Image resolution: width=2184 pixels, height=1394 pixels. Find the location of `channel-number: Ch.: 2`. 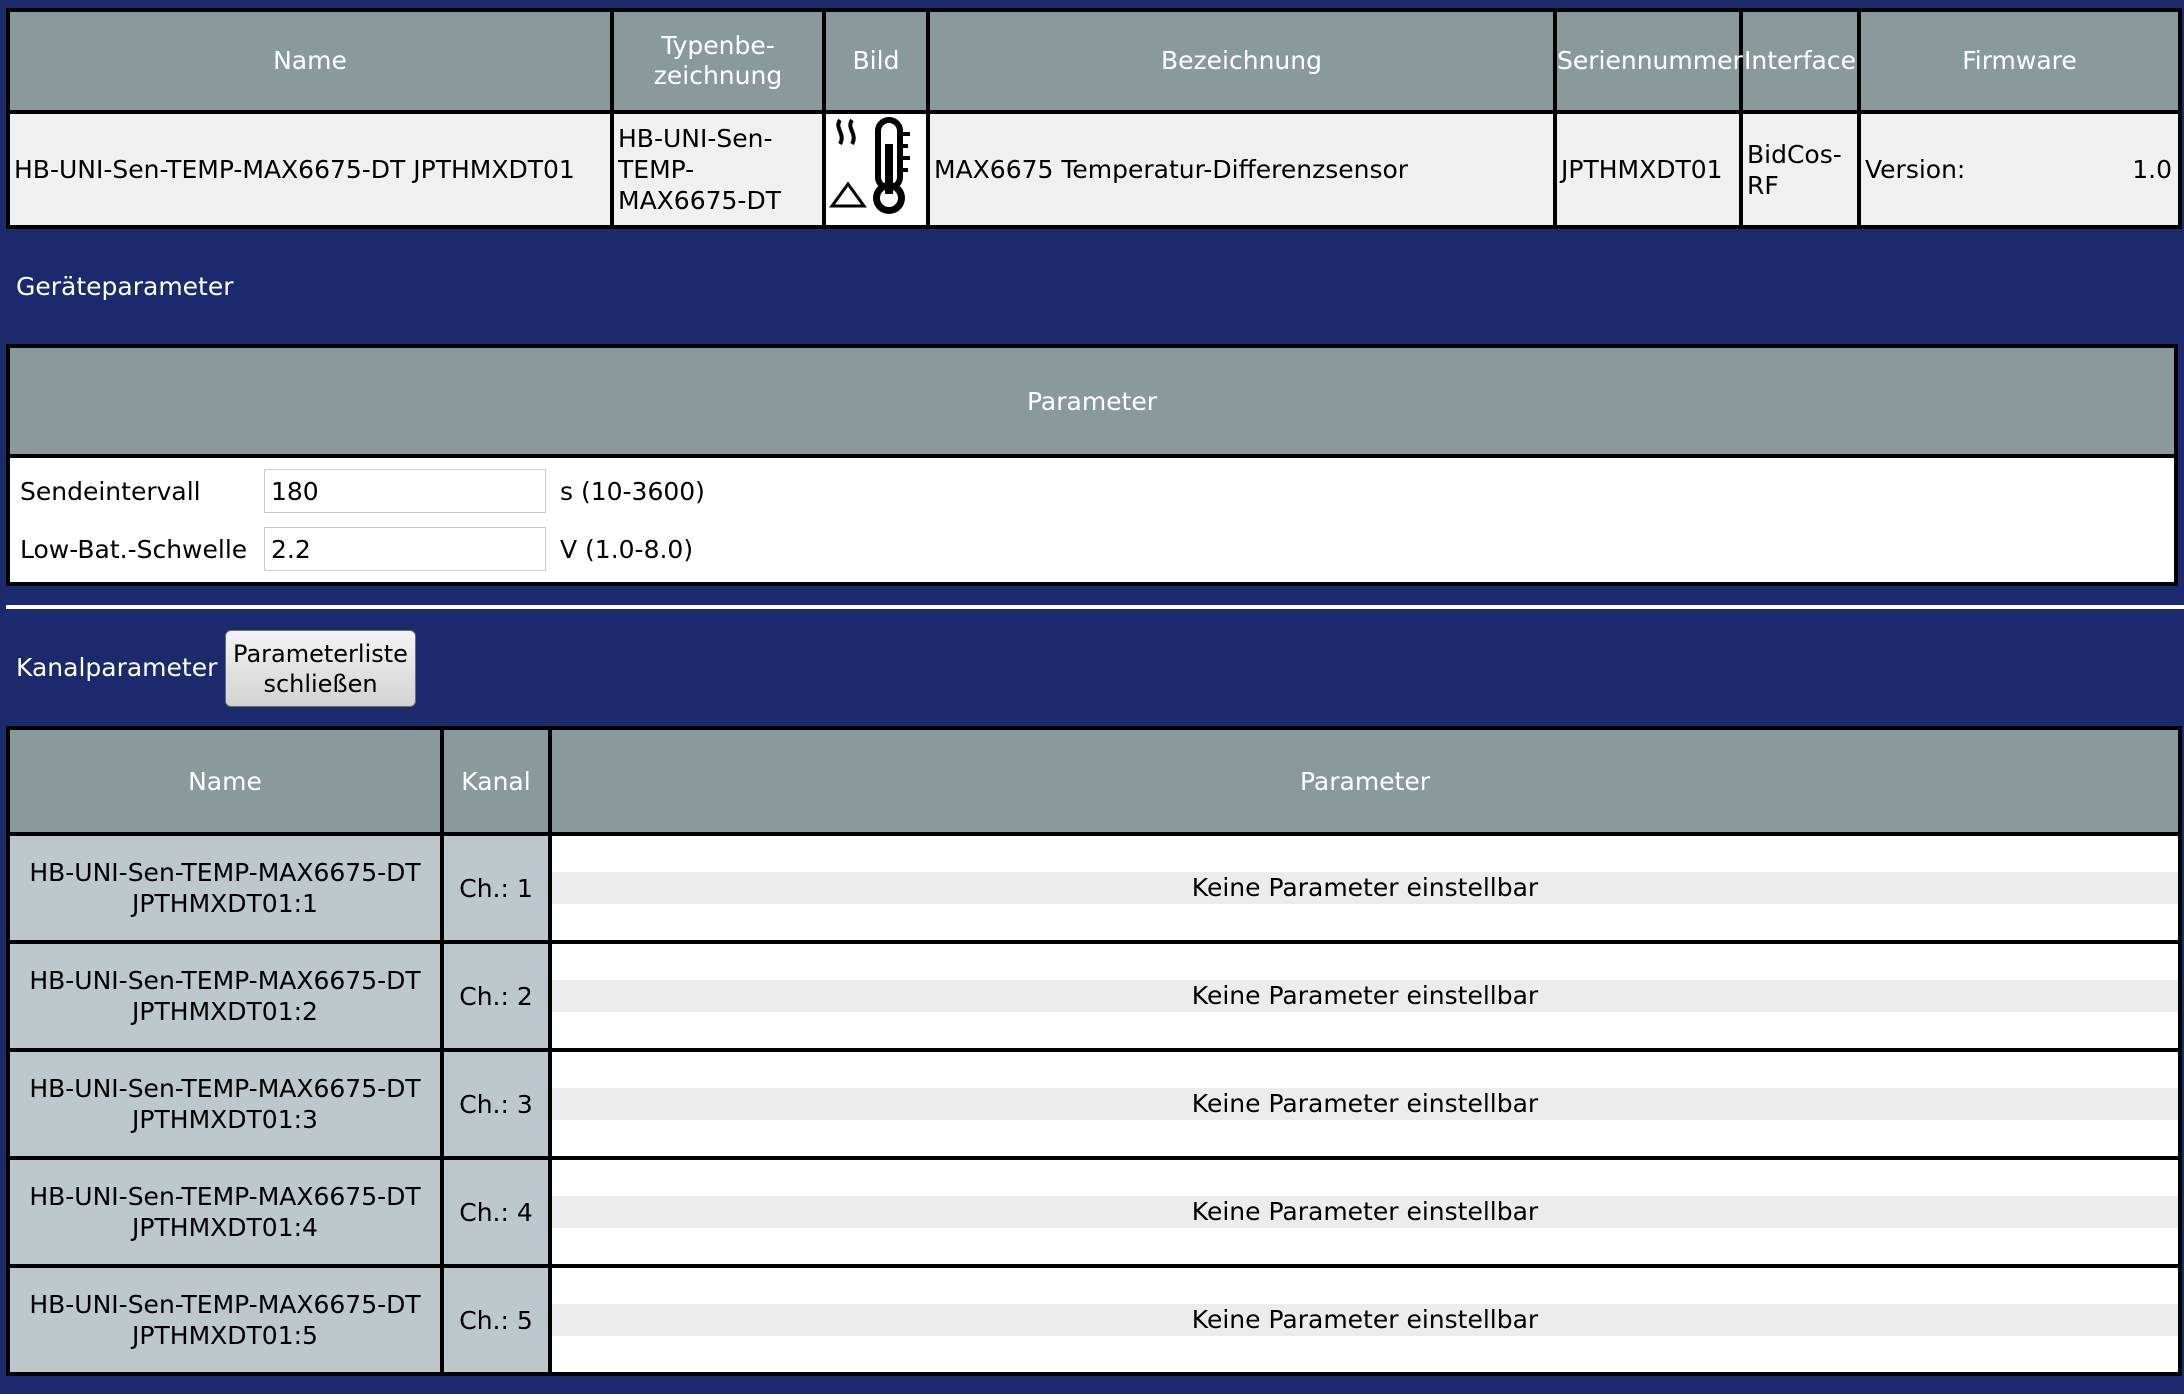

channel-number: Ch.: 2 is located at coordinates (496, 996).